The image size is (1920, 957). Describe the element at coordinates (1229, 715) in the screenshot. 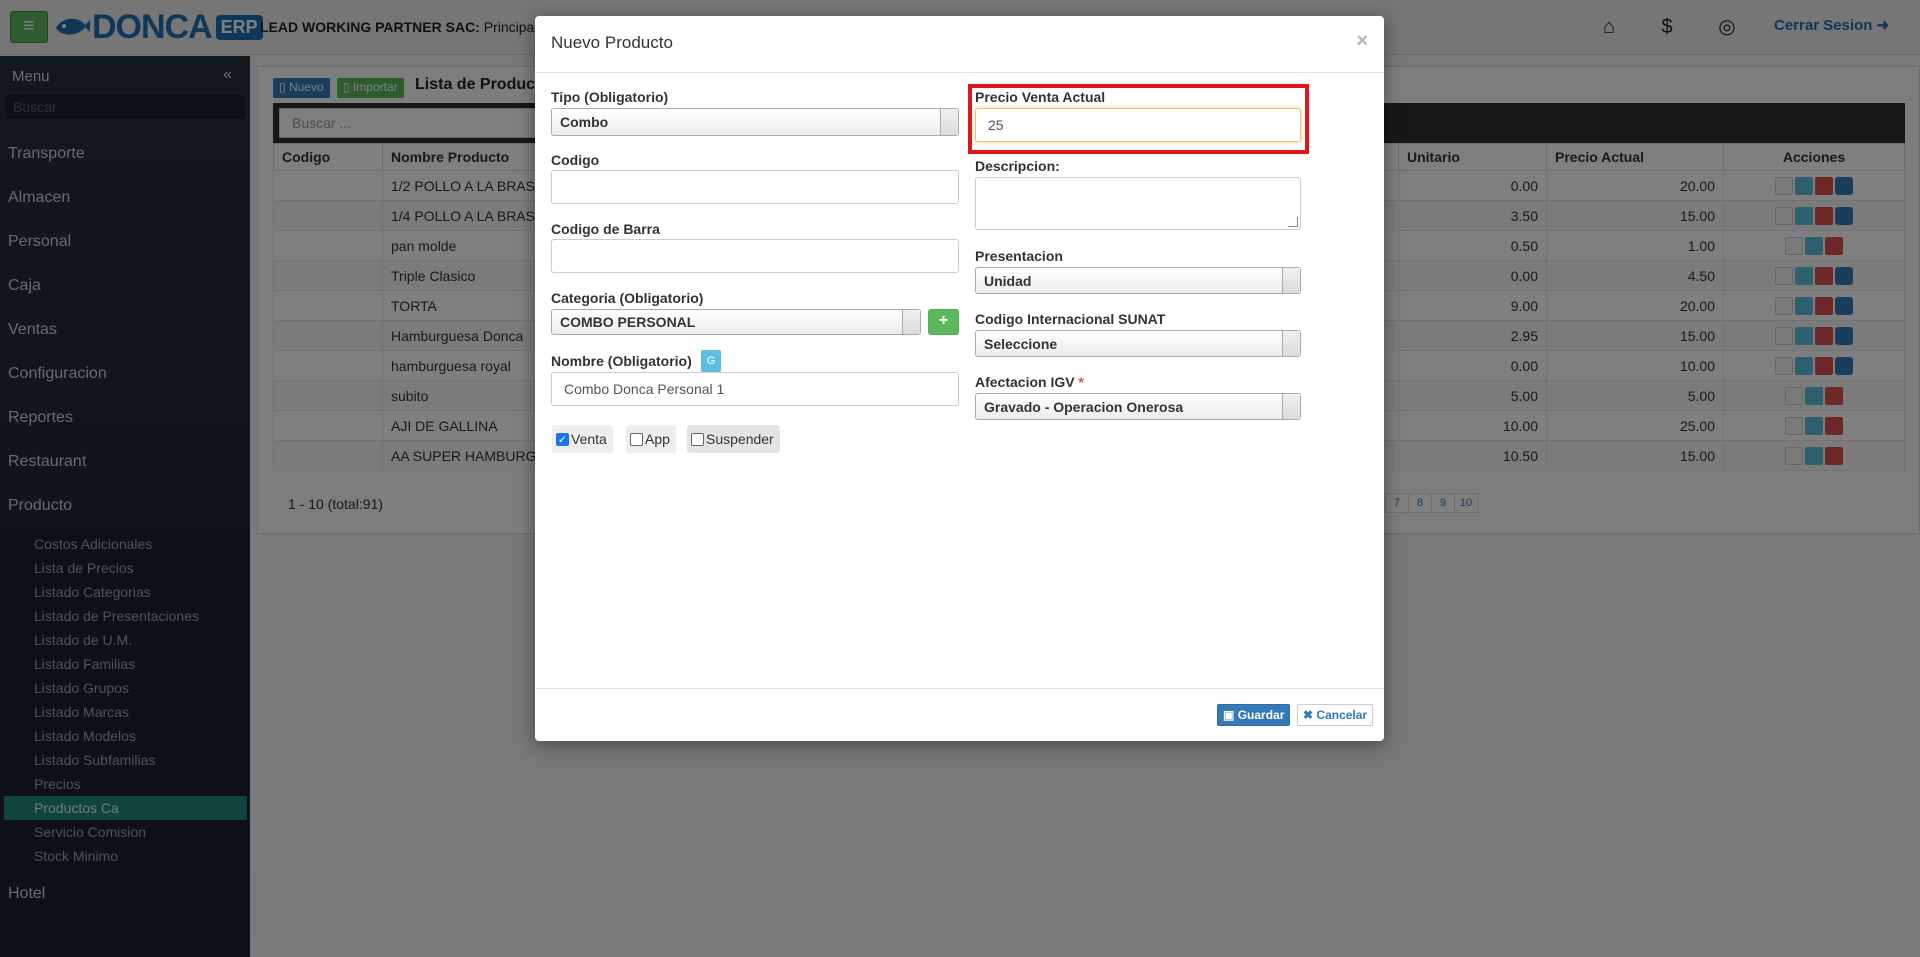

I see `save-icon: ▣` at that location.